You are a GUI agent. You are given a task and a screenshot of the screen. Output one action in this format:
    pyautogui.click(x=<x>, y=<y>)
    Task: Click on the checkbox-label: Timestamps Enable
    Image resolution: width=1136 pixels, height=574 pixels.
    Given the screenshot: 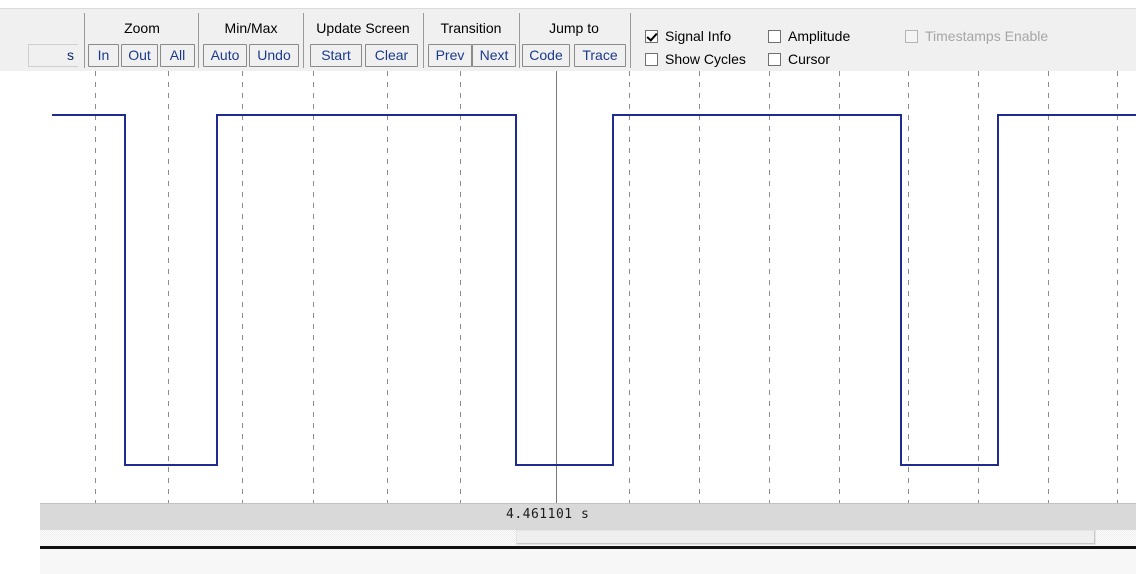 What is the action you would take?
    pyautogui.click(x=987, y=36)
    